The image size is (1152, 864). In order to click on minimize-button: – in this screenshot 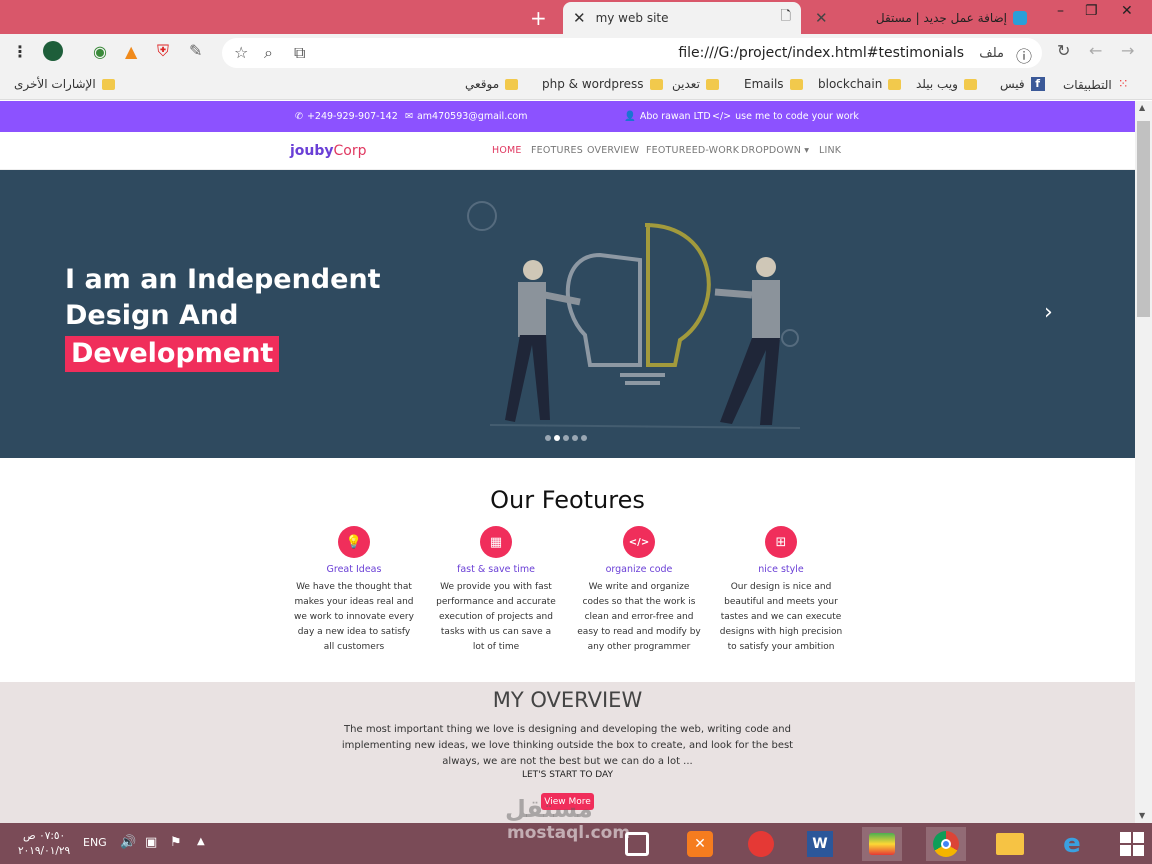, I will do `click(1060, 11)`.